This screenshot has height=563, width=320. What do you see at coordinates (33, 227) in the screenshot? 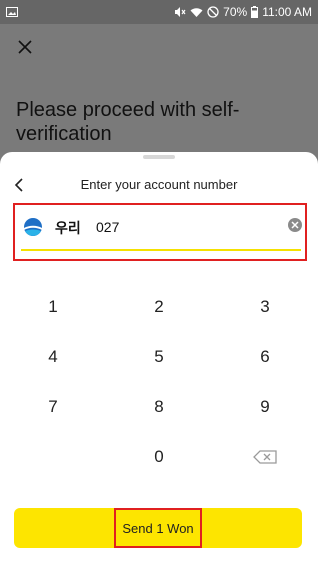
I see `woori-bank-logo-icon` at bounding box center [33, 227].